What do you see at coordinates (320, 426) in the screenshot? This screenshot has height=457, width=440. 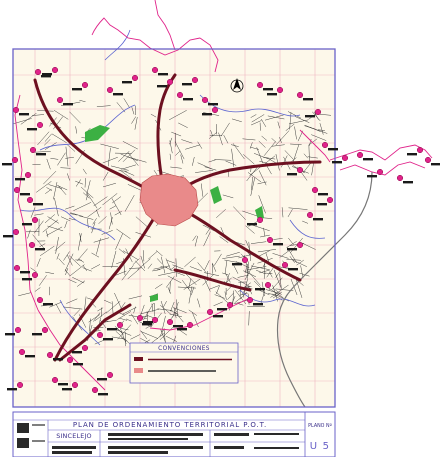 I see `sheet-label: PLANO Nº` at bounding box center [320, 426].